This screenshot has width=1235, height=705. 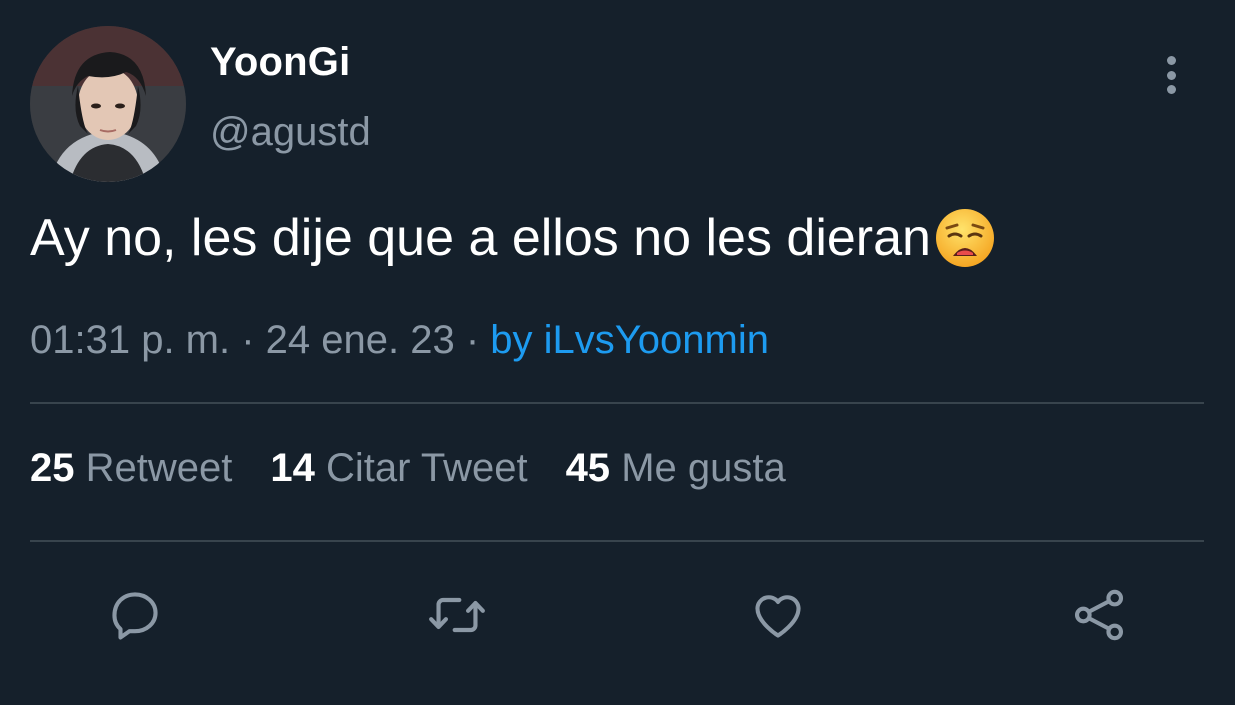 I want to click on avatar, so click(x=108, y=104).